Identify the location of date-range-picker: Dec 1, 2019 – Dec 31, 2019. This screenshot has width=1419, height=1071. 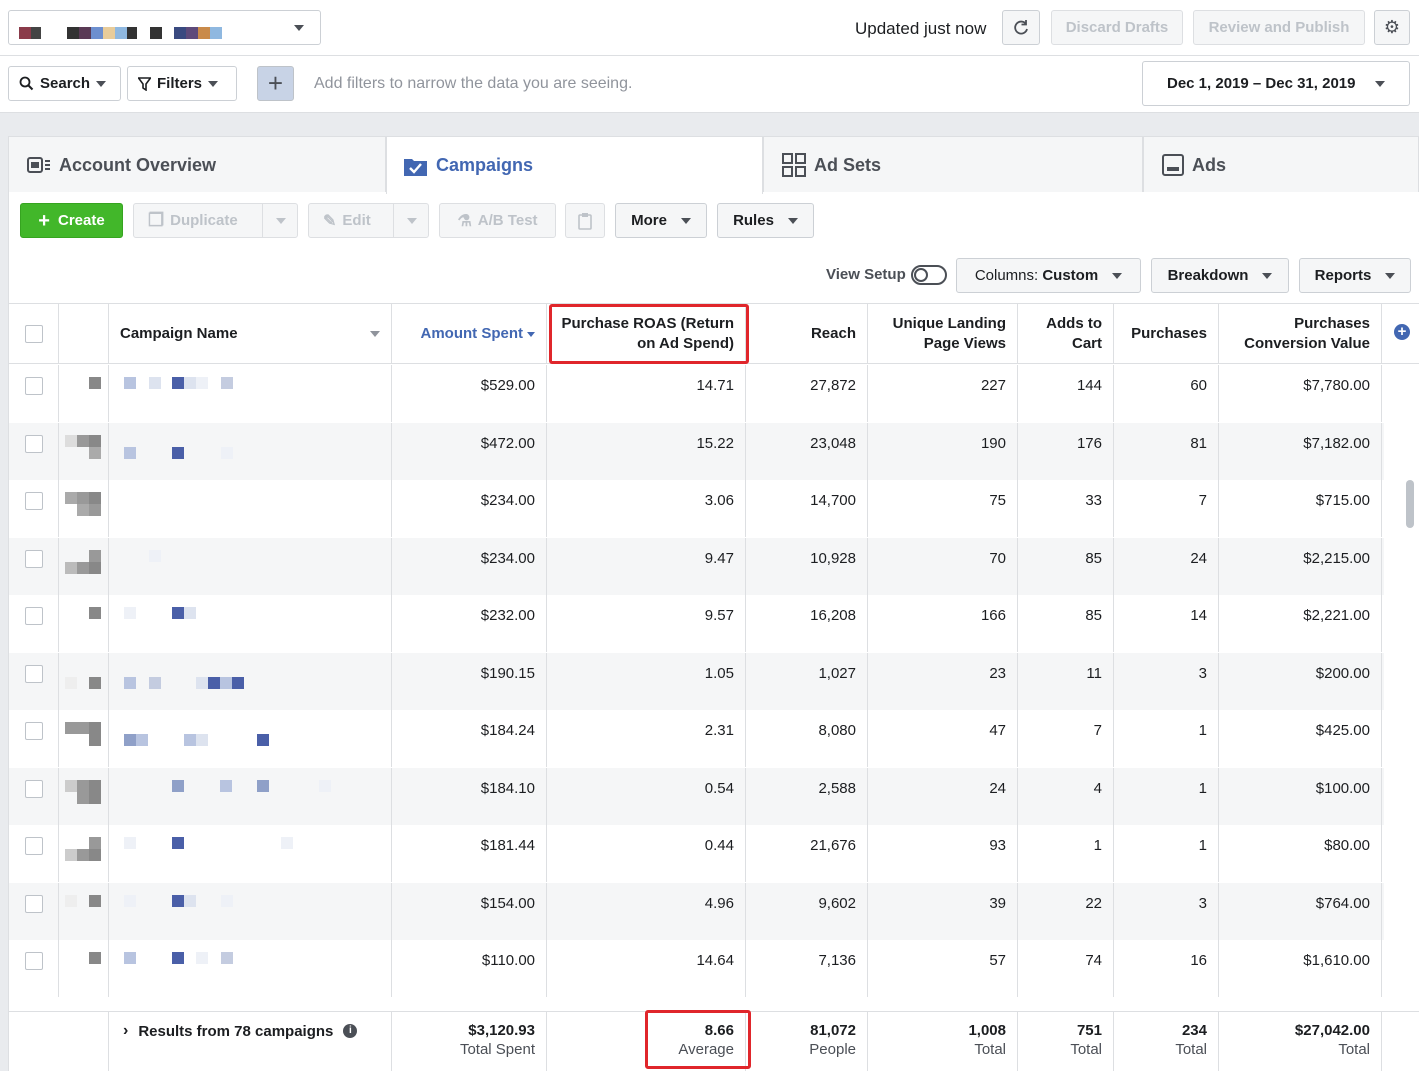
(1276, 83).